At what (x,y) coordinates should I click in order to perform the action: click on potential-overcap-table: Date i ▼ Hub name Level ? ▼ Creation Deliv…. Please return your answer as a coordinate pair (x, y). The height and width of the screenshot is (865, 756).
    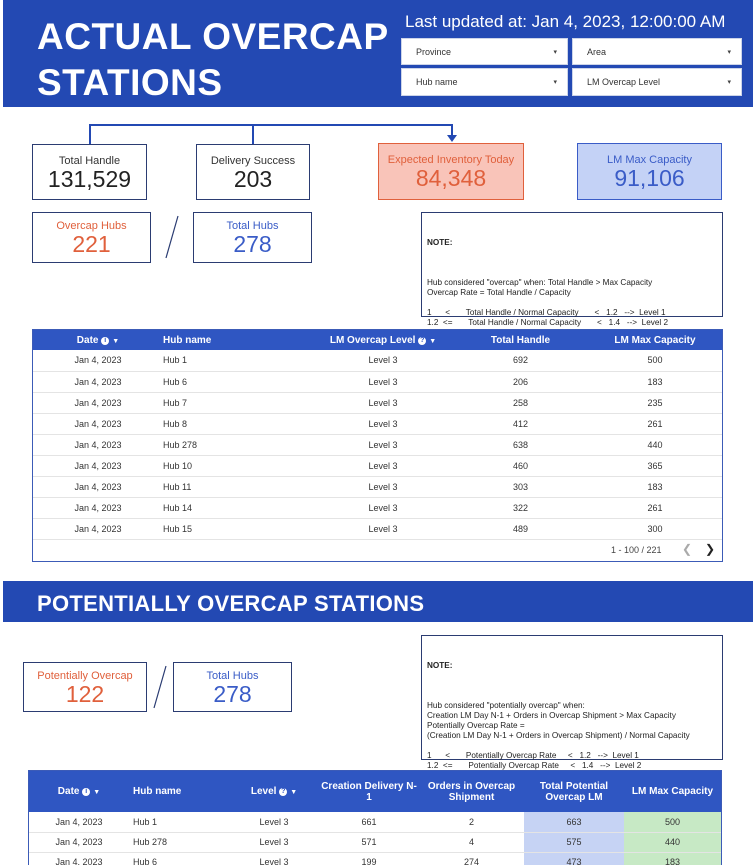
    Looking at the image, I should click on (375, 817).